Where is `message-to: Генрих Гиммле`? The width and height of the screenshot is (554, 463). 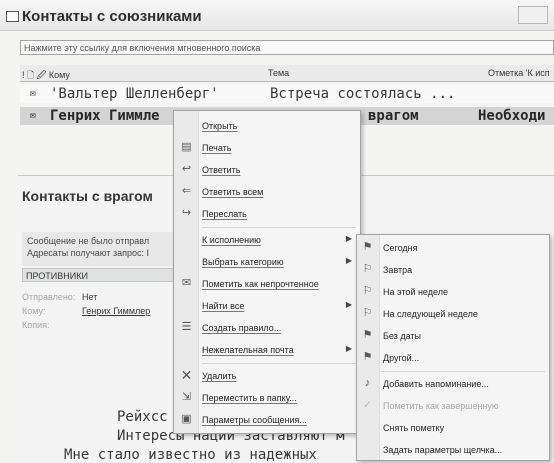 message-to: Генрих Гиммле is located at coordinates (105, 116).